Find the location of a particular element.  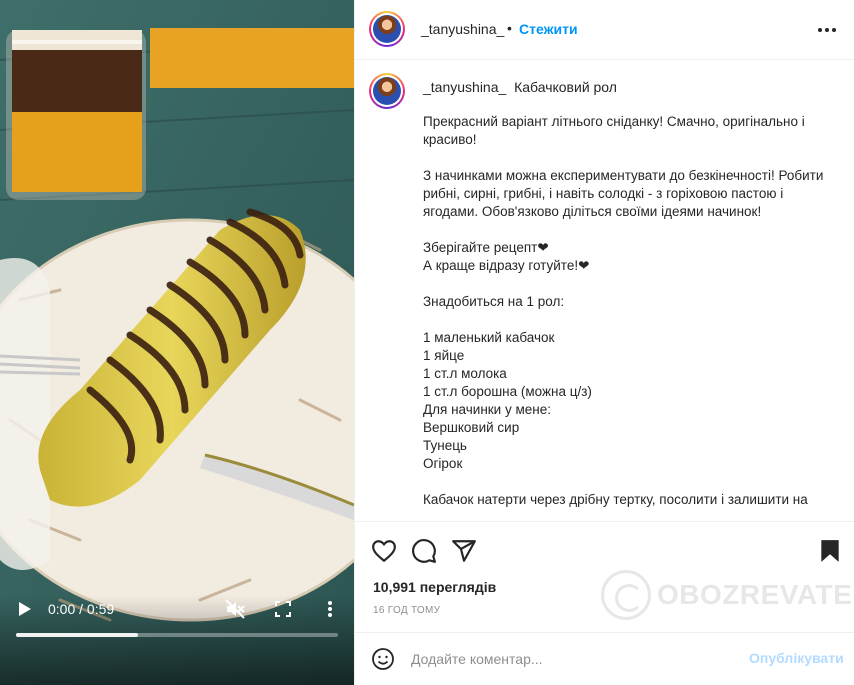

caption-header: _tanyushina_ Кабачковий рол is located at coordinates (520, 87).